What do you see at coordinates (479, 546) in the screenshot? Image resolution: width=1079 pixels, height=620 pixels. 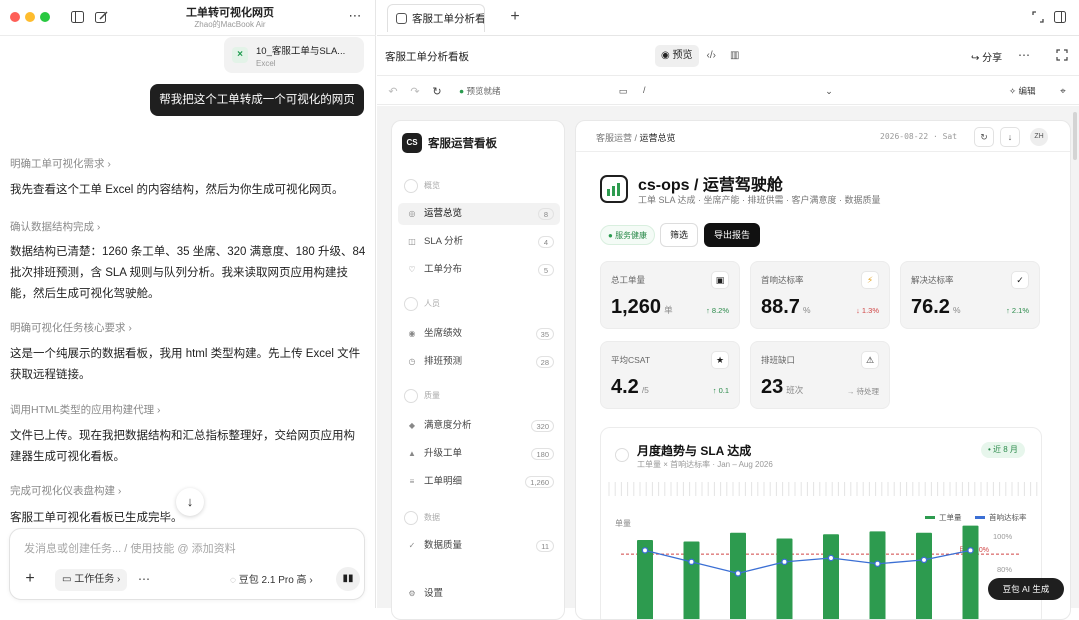 I see `nav-item-data-quality: ✓ 数据质量 11` at bounding box center [479, 546].